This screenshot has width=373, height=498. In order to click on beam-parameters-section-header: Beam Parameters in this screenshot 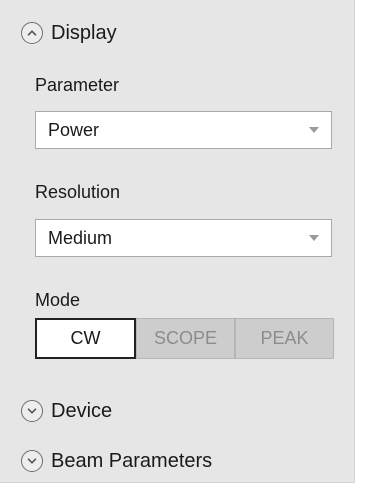, I will do `click(116, 461)`.